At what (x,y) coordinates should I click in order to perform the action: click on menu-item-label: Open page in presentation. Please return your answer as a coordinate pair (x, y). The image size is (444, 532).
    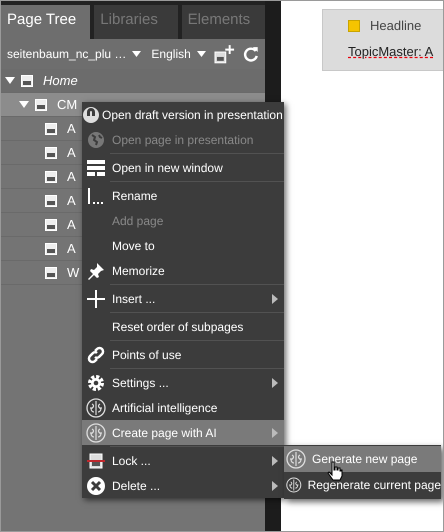
    Looking at the image, I should click on (182, 140).